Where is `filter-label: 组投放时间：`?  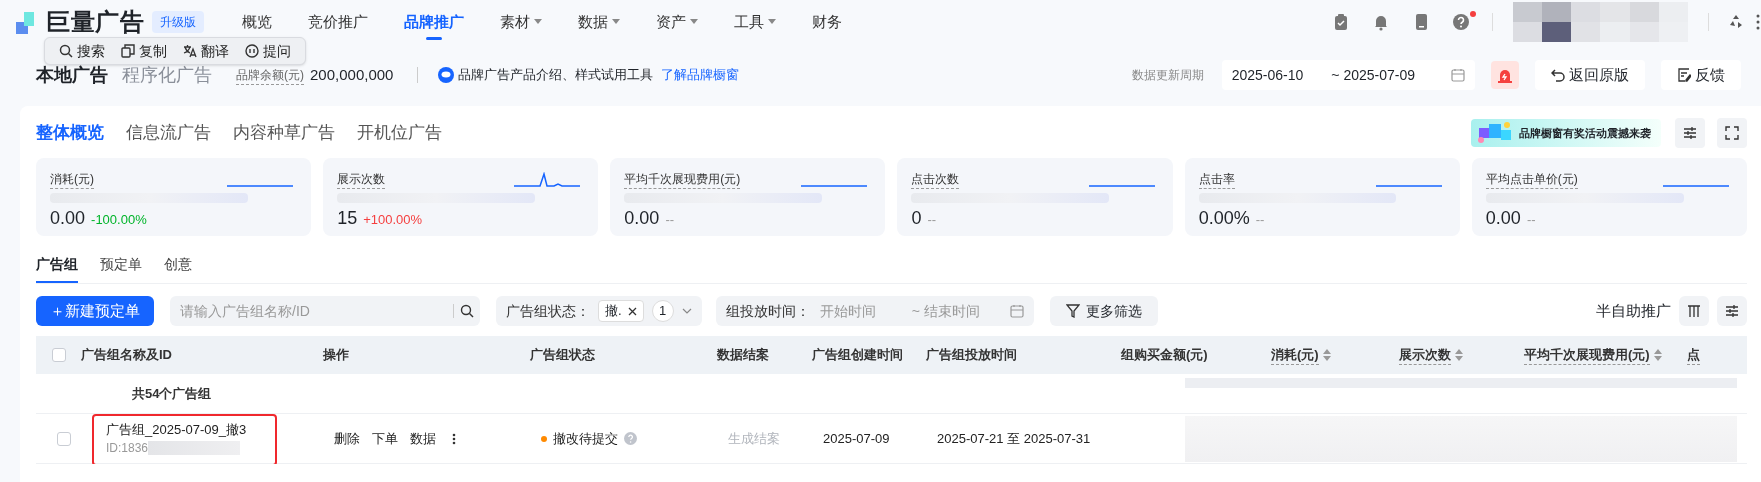 filter-label: 组投放时间： is located at coordinates (767, 311).